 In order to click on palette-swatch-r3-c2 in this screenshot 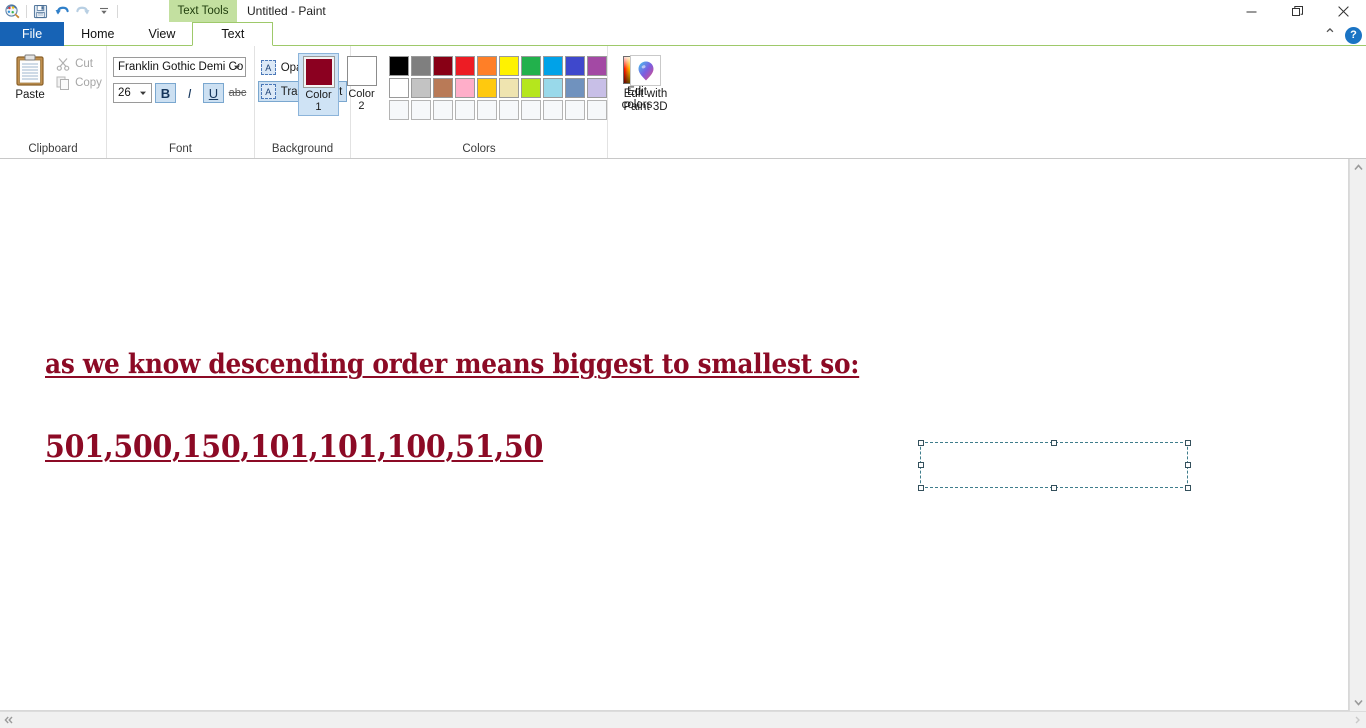, I will do `click(421, 110)`.